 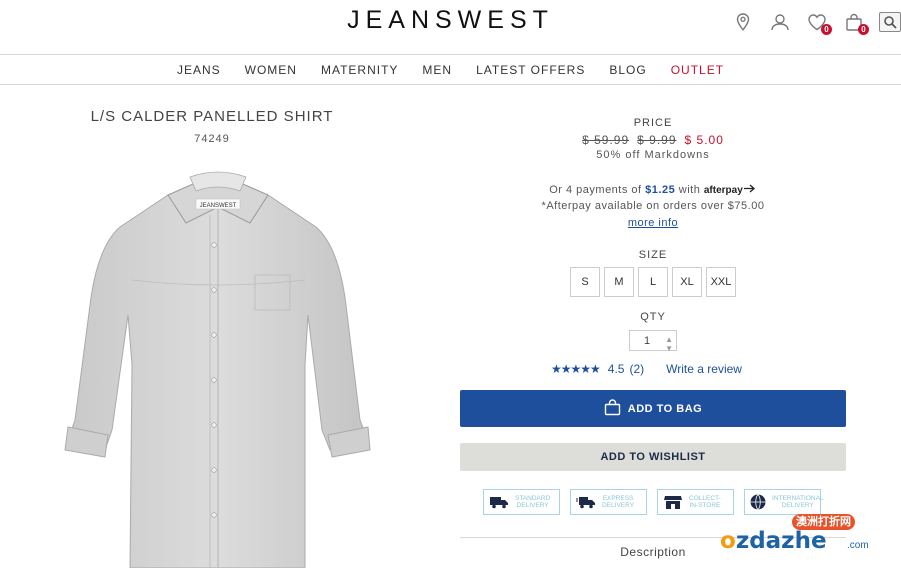 I want to click on store-icon, so click(x=673, y=502).